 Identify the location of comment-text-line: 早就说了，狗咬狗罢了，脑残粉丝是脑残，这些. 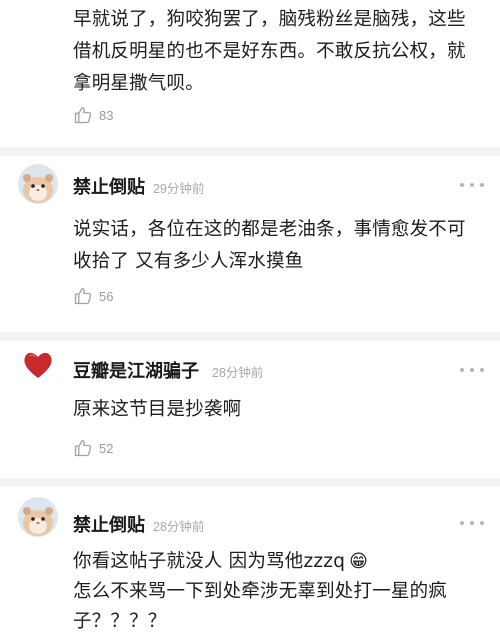
(269, 19).